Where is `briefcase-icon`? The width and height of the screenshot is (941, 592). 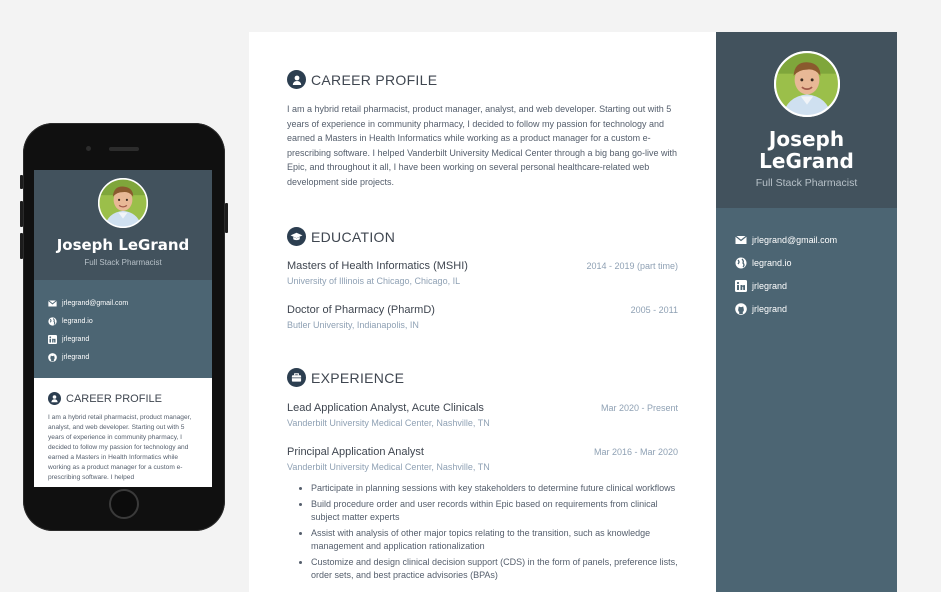 briefcase-icon is located at coordinates (296, 377).